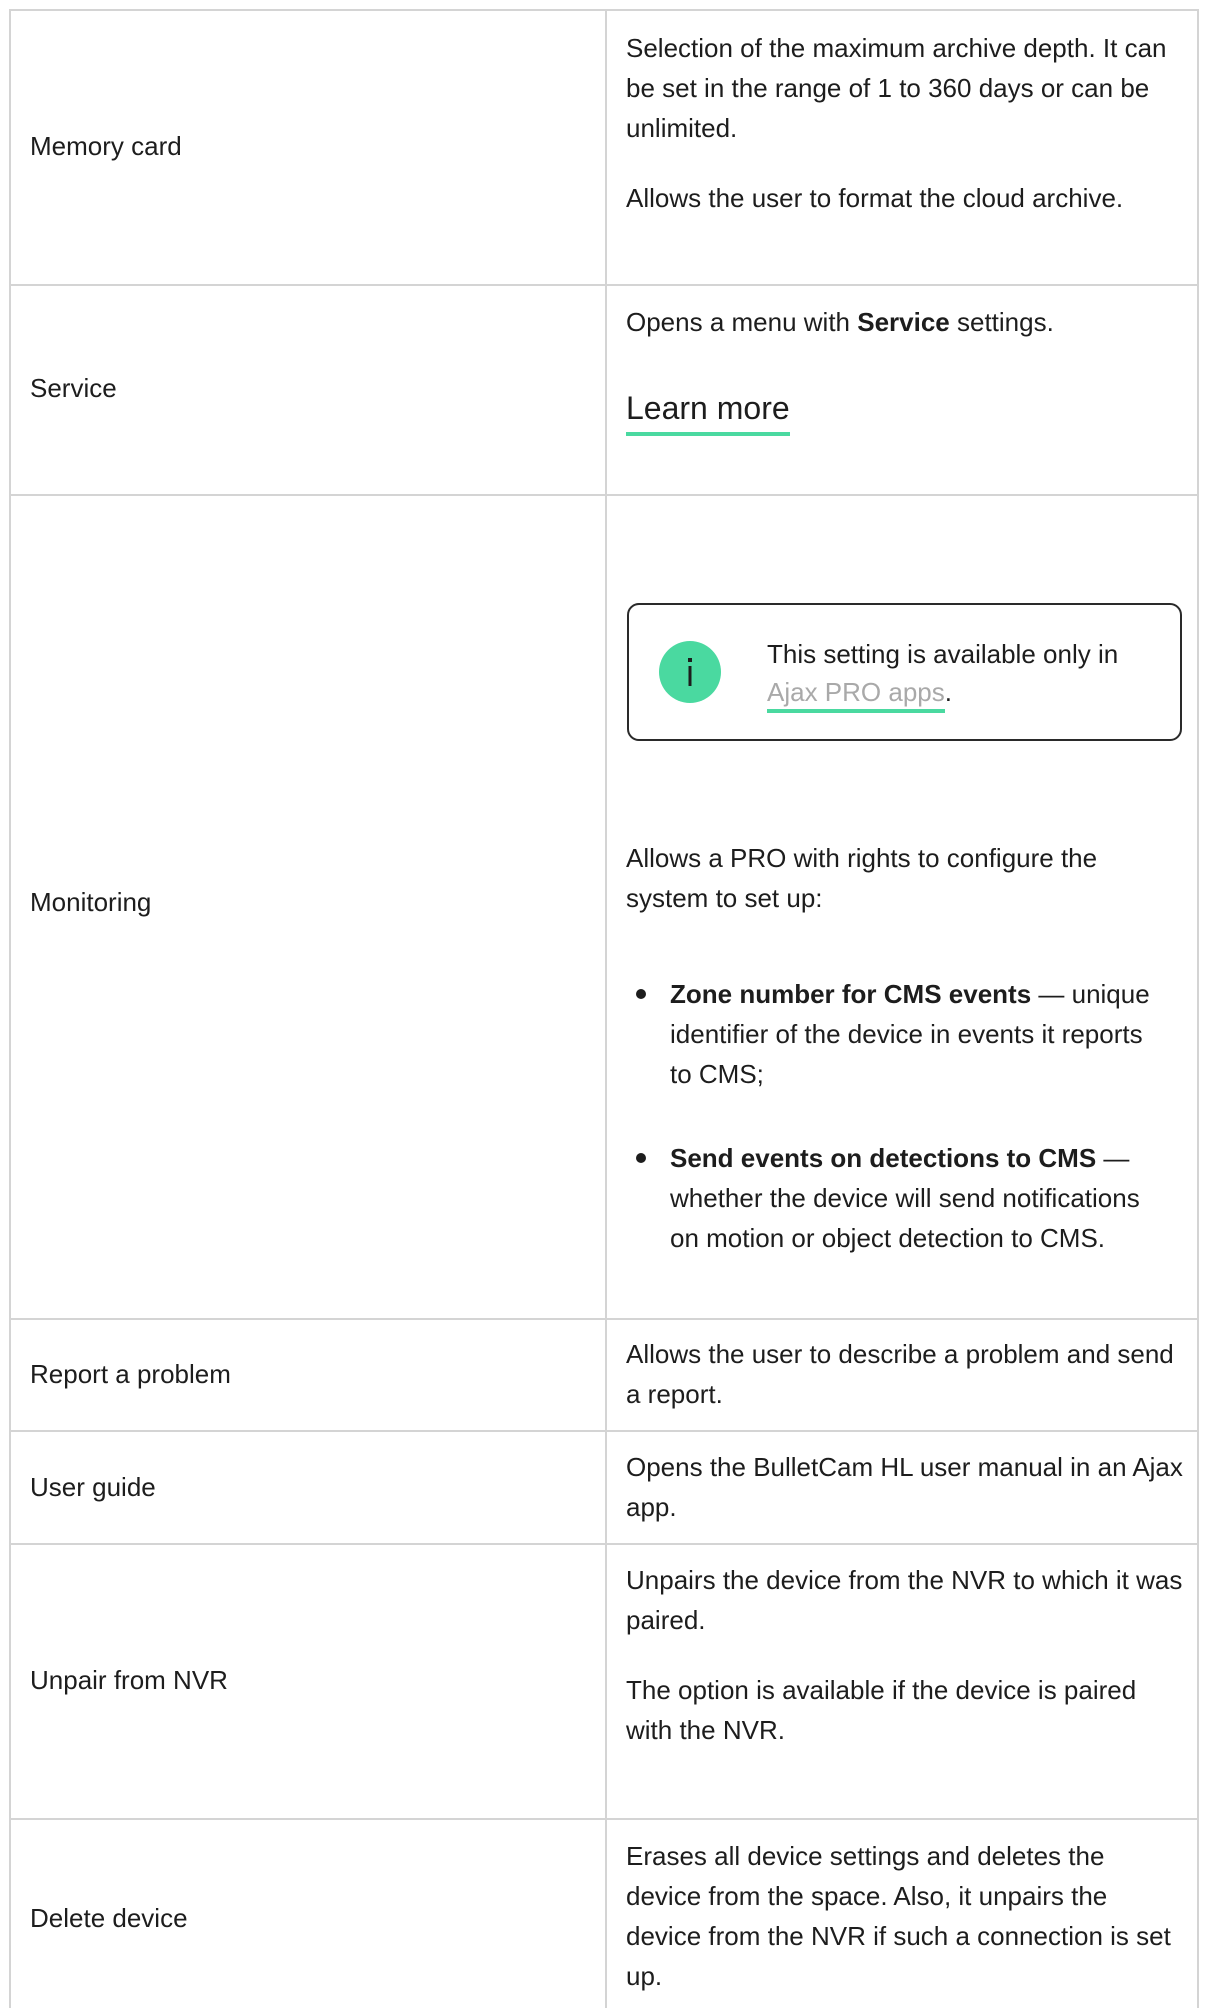  Describe the element at coordinates (943, 654) in the screenshot. I see `note-text: This setting is available only in` at that location.